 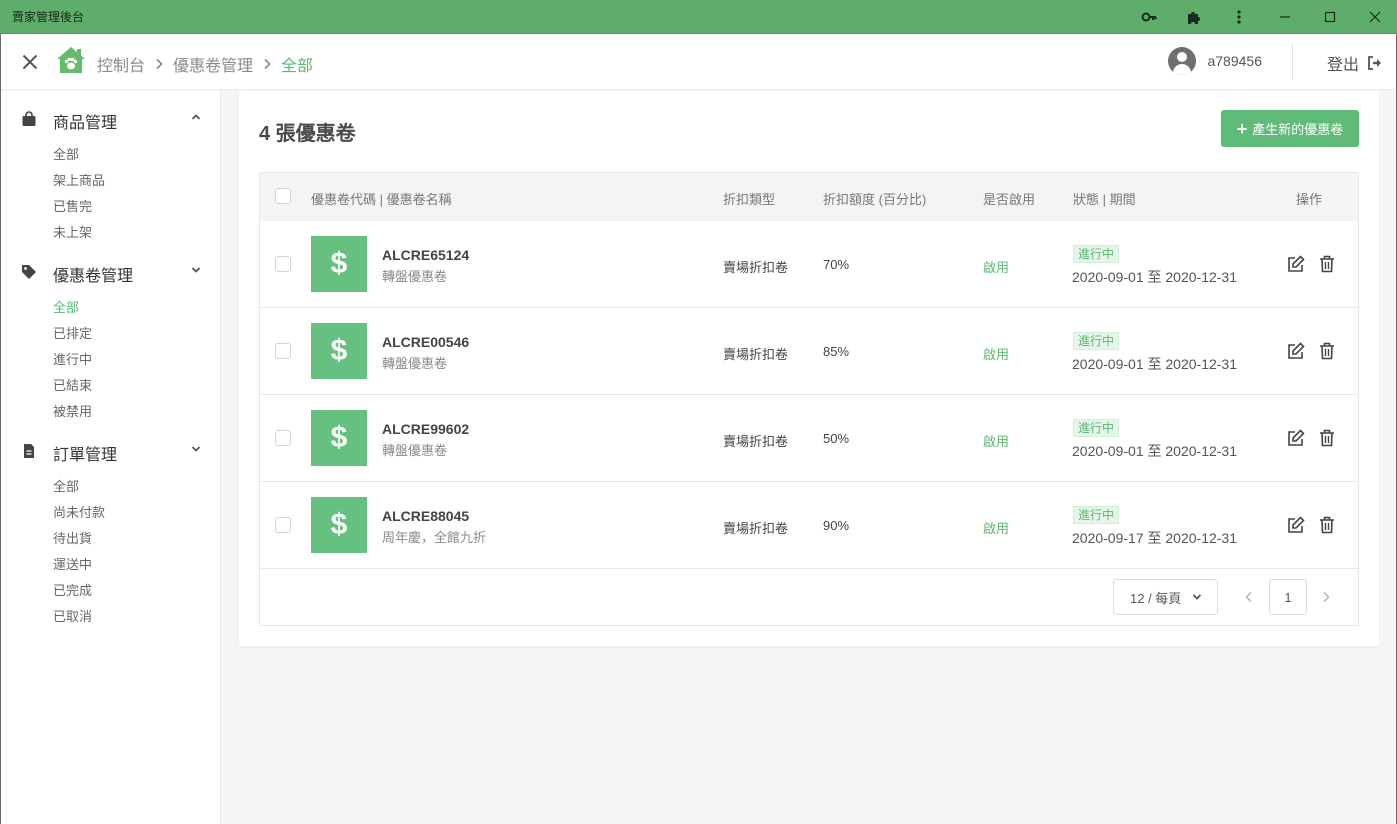 What do you see at coordinates (426, 429) in the screenshot?
I see `coupon-code: ALCRE99602` at bounding box center [426, 429].